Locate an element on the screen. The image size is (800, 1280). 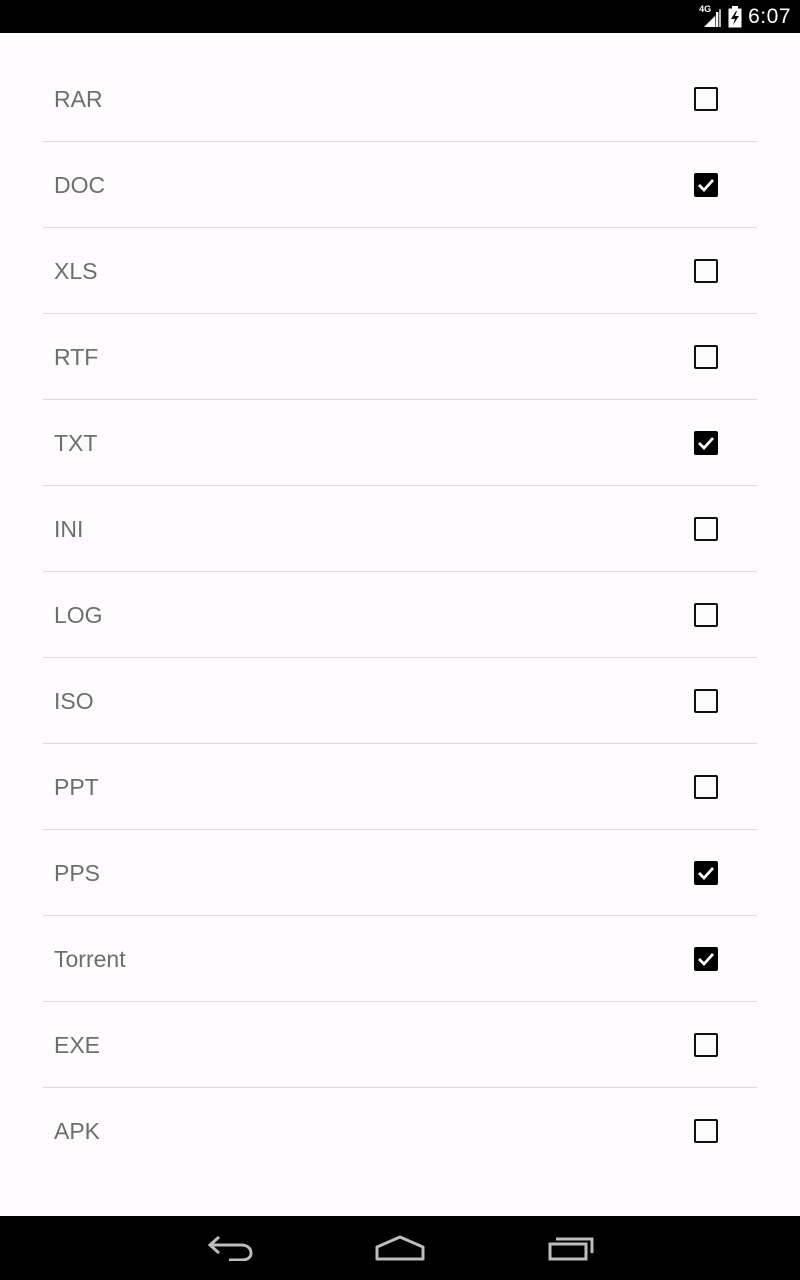
status-icons: 4G 6:07 is located at coordinates (745, 16).